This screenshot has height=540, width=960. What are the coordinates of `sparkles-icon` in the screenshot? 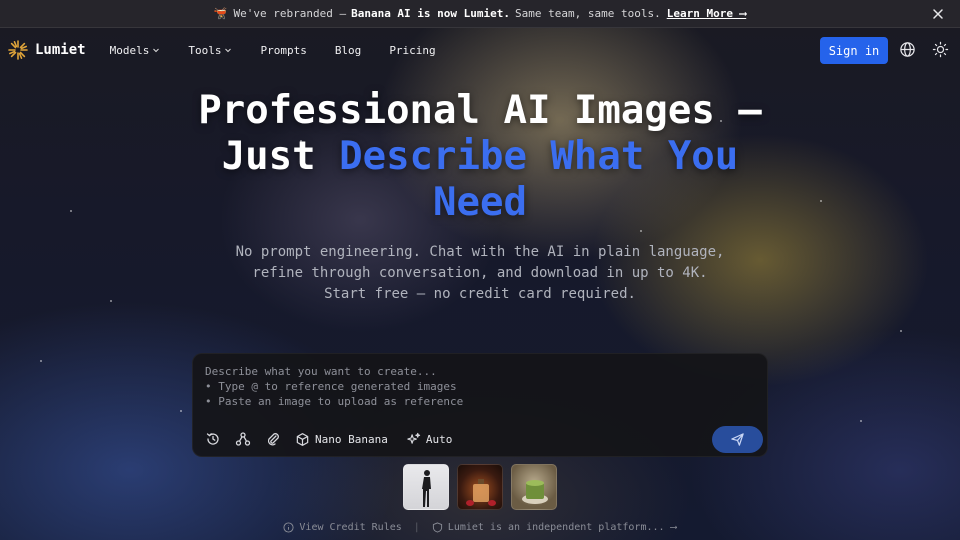 It's located at (414, 438).